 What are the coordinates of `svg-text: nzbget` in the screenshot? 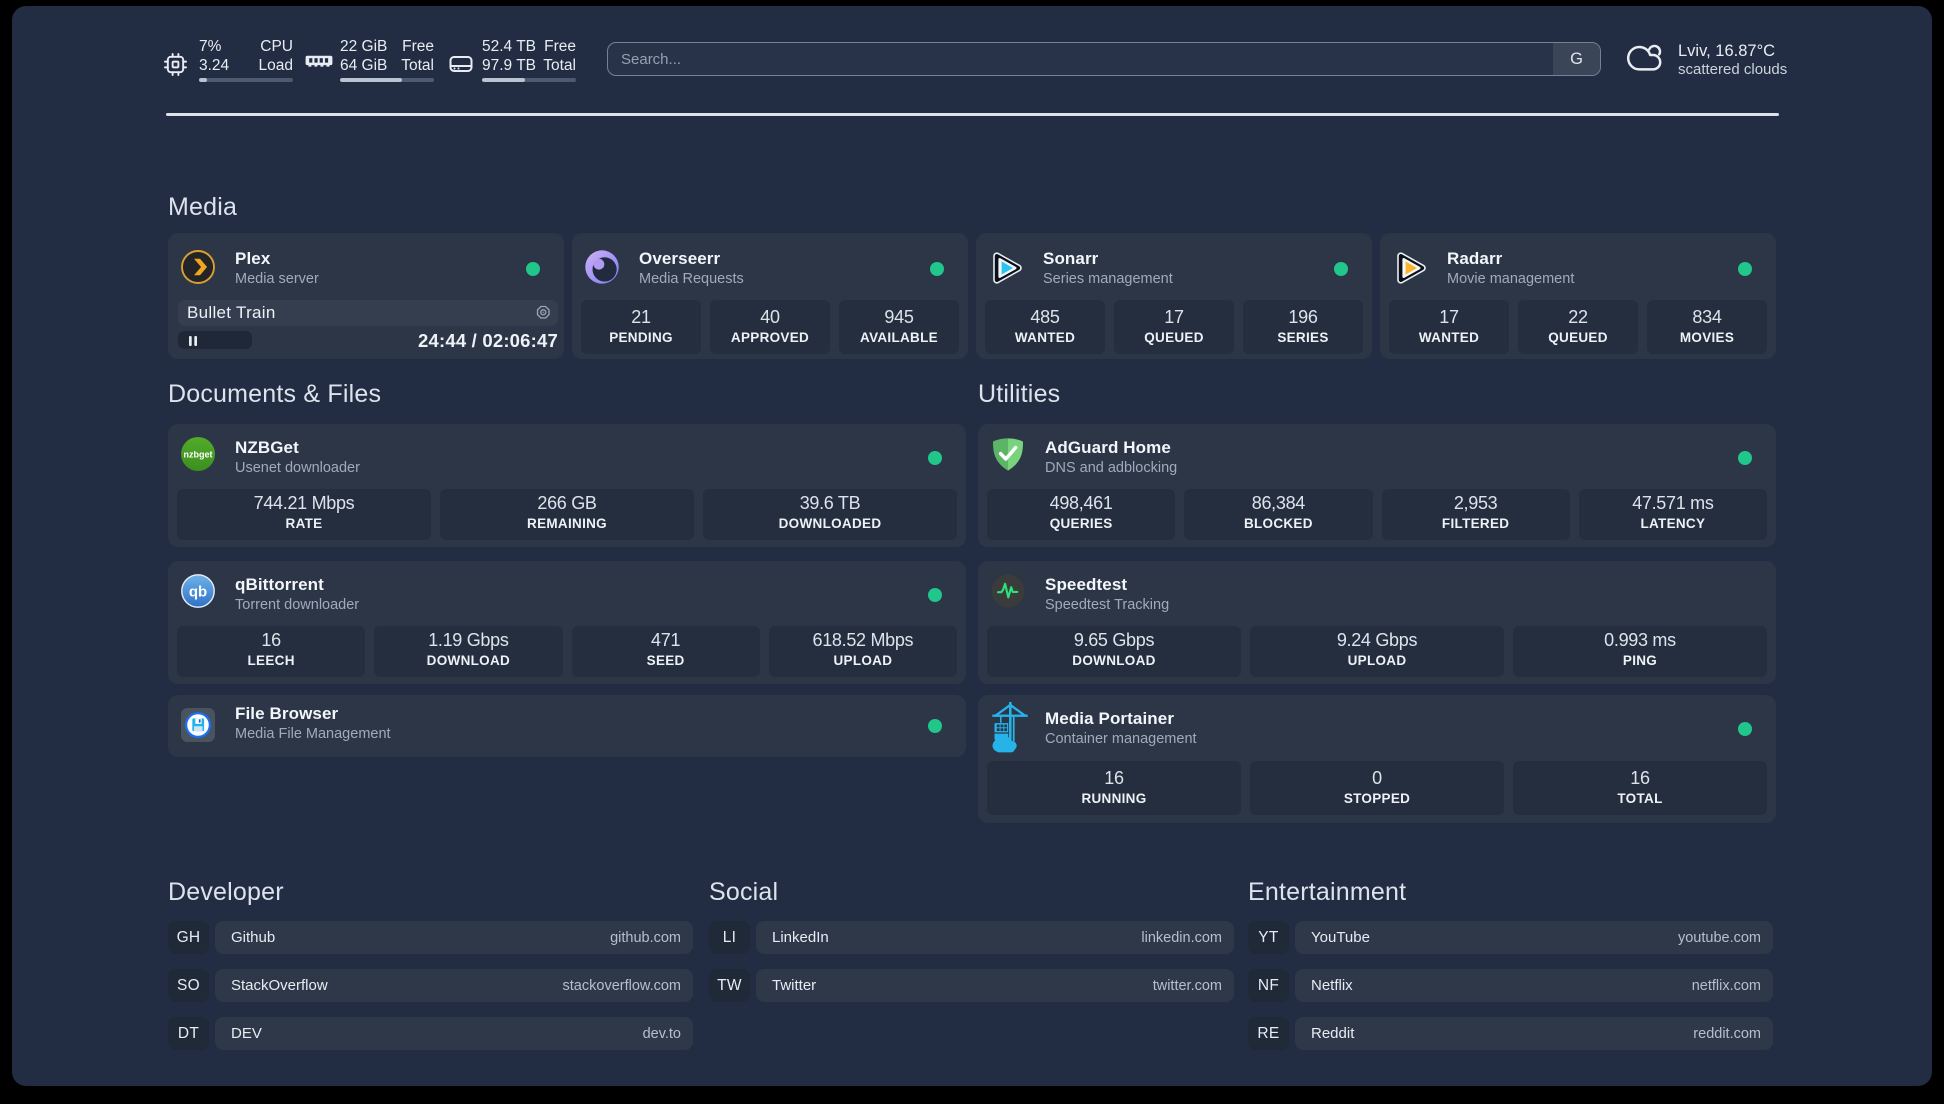 It's located at (198, 455).